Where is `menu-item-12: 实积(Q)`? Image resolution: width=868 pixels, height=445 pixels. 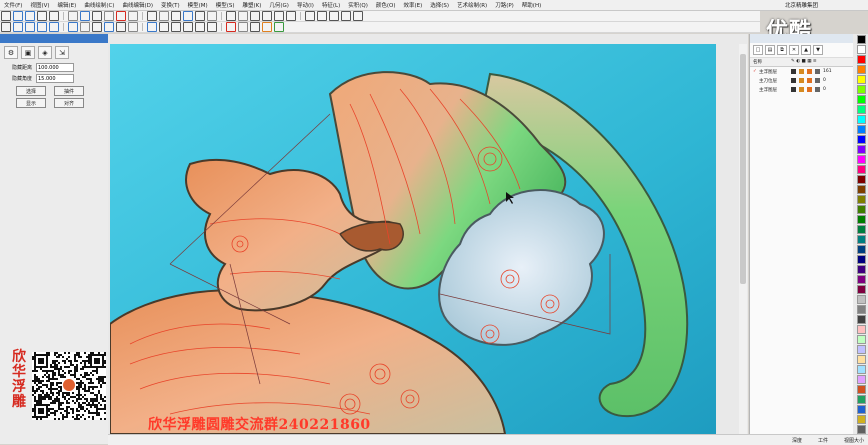 menu-item-12: 实积(Q) is located at coordinates (358, 5).